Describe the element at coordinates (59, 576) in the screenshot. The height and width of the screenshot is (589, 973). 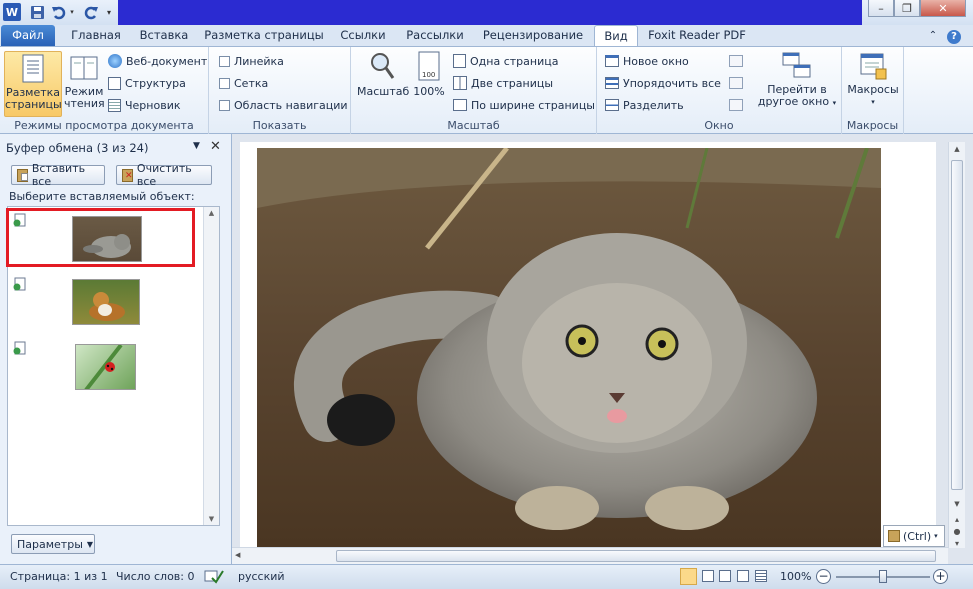
I see `page-indicator: Страница: 1 из 1` at that location.